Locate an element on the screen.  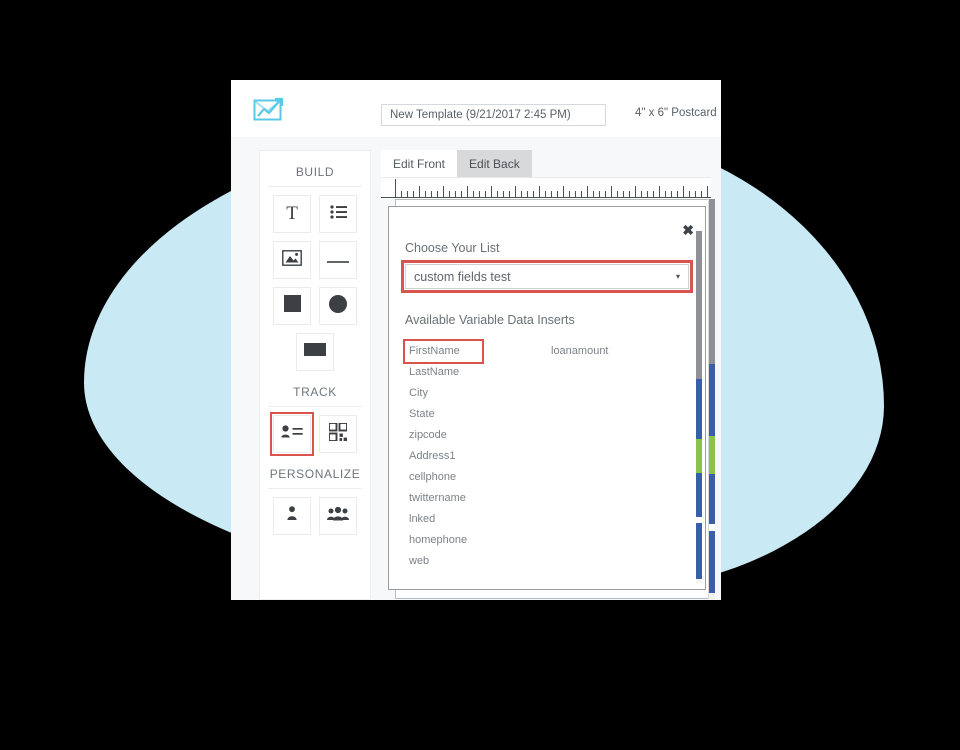
sidebar-section-title-track: TRACK is located at coordinates (315, 393).